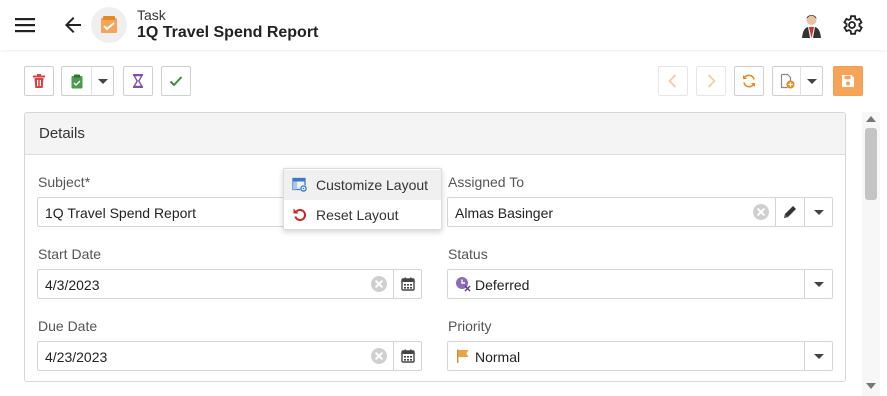  I want to click on gear-icon, so click(852, 25).